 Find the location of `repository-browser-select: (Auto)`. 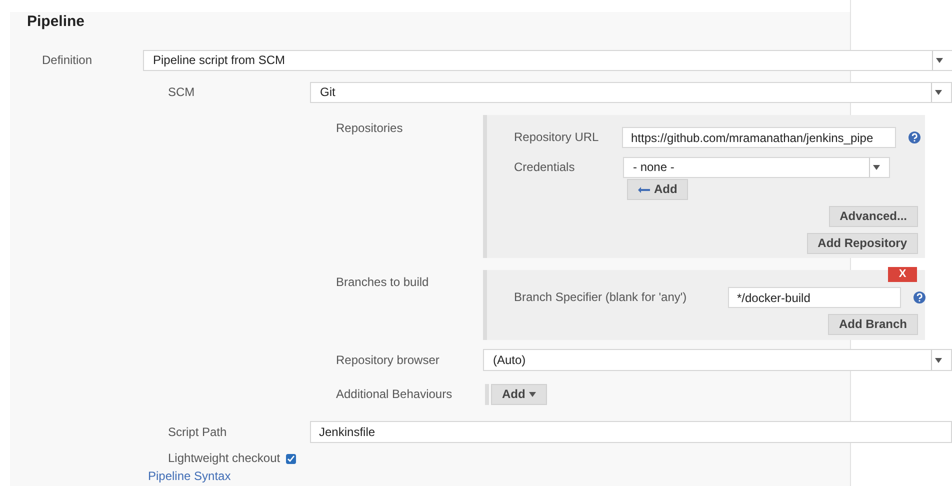

repository-browser-select: (Auto) is located at coordinates (717, 360).